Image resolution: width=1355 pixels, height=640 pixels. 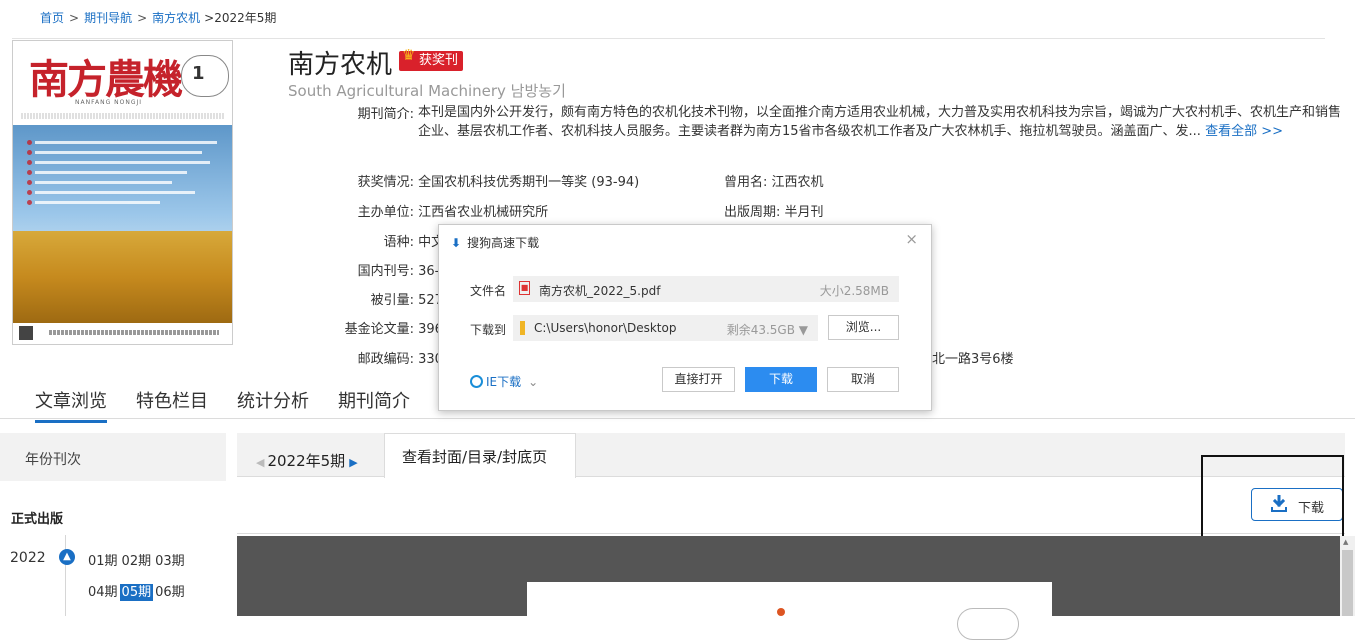 I want to click on issue-link-05-current: 05期, so click(x=136, y=592).